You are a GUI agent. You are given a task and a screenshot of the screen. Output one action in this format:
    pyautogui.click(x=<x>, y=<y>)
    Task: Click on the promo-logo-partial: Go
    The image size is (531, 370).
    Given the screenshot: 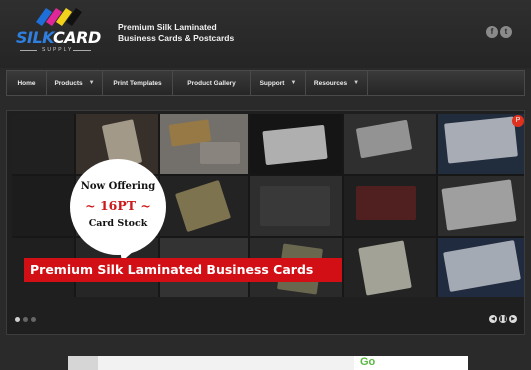 What is the action you would take?
    pyautogui.click(x=368, y=362)
    